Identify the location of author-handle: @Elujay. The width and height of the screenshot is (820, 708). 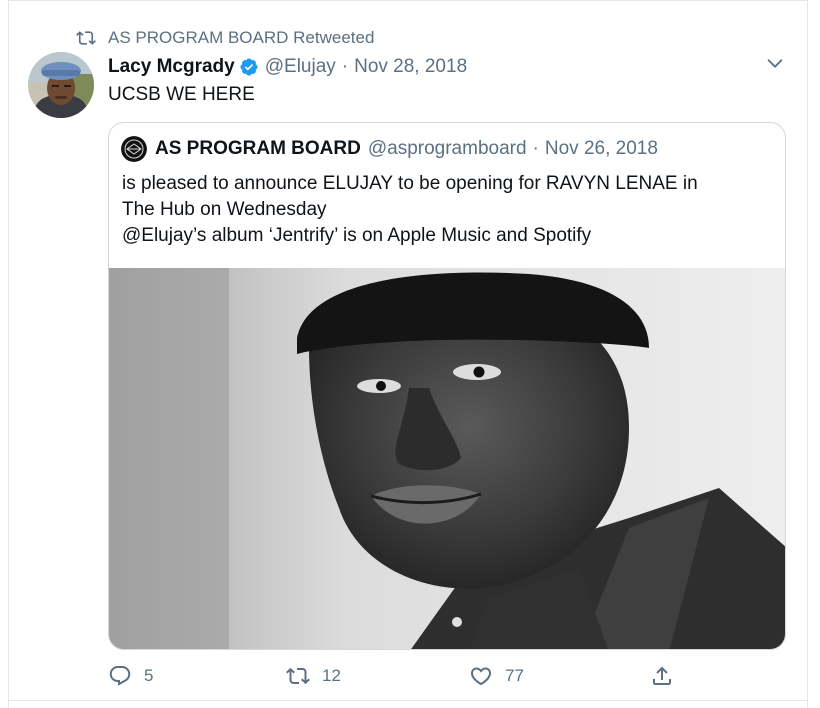
(300, 67).